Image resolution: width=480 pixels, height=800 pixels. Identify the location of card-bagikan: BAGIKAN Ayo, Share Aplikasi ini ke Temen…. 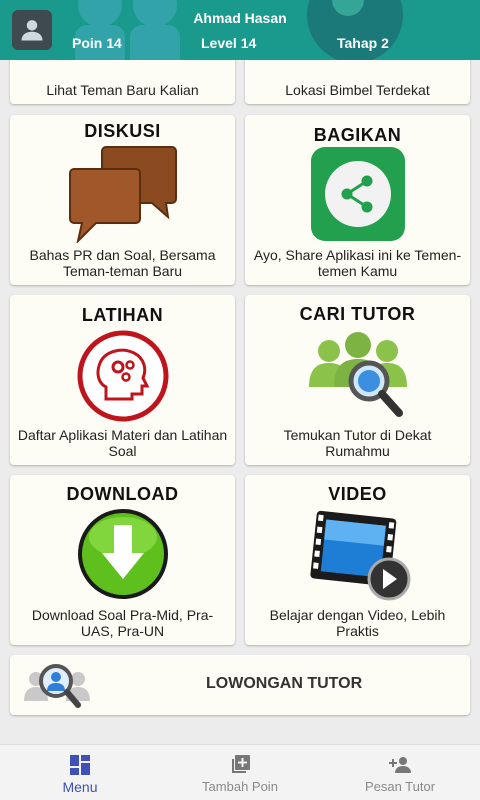
(357, 200).